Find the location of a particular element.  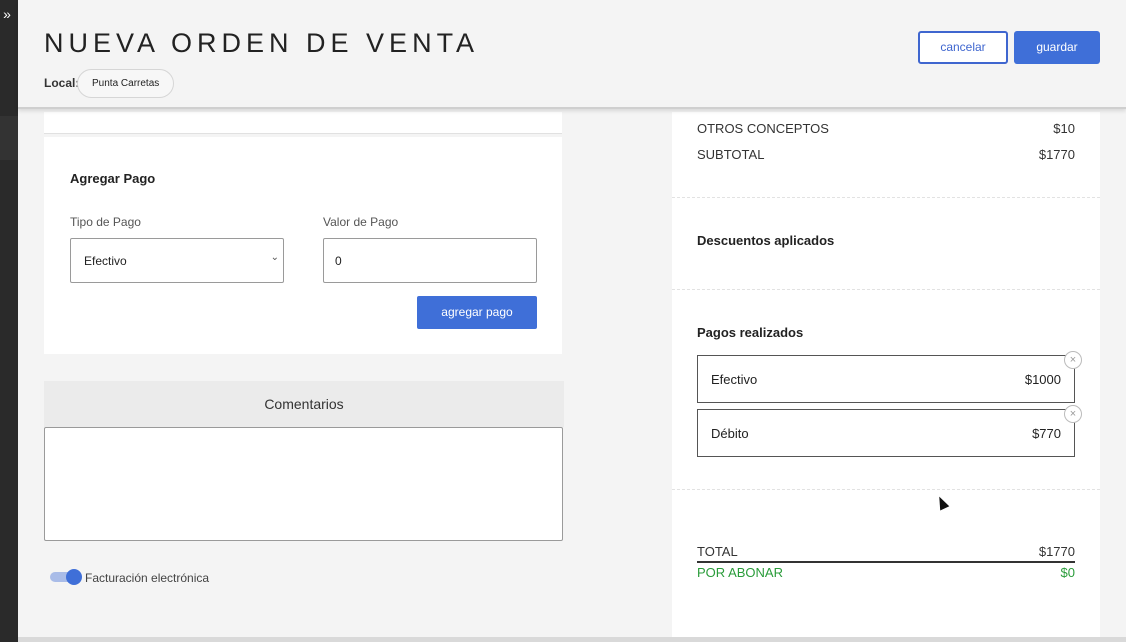

payment-value-label: Valor de Pago is located at coordinates (361, 222).